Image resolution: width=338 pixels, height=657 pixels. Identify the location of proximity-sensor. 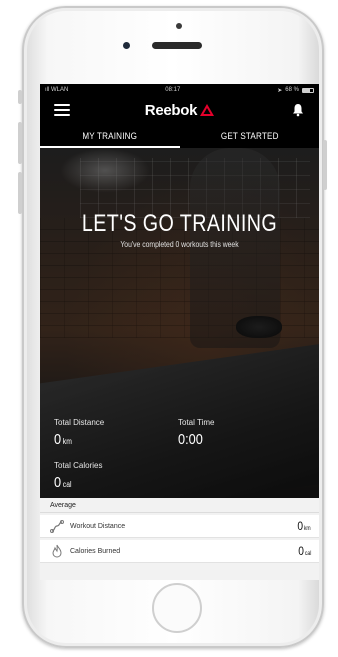
(179, 26).